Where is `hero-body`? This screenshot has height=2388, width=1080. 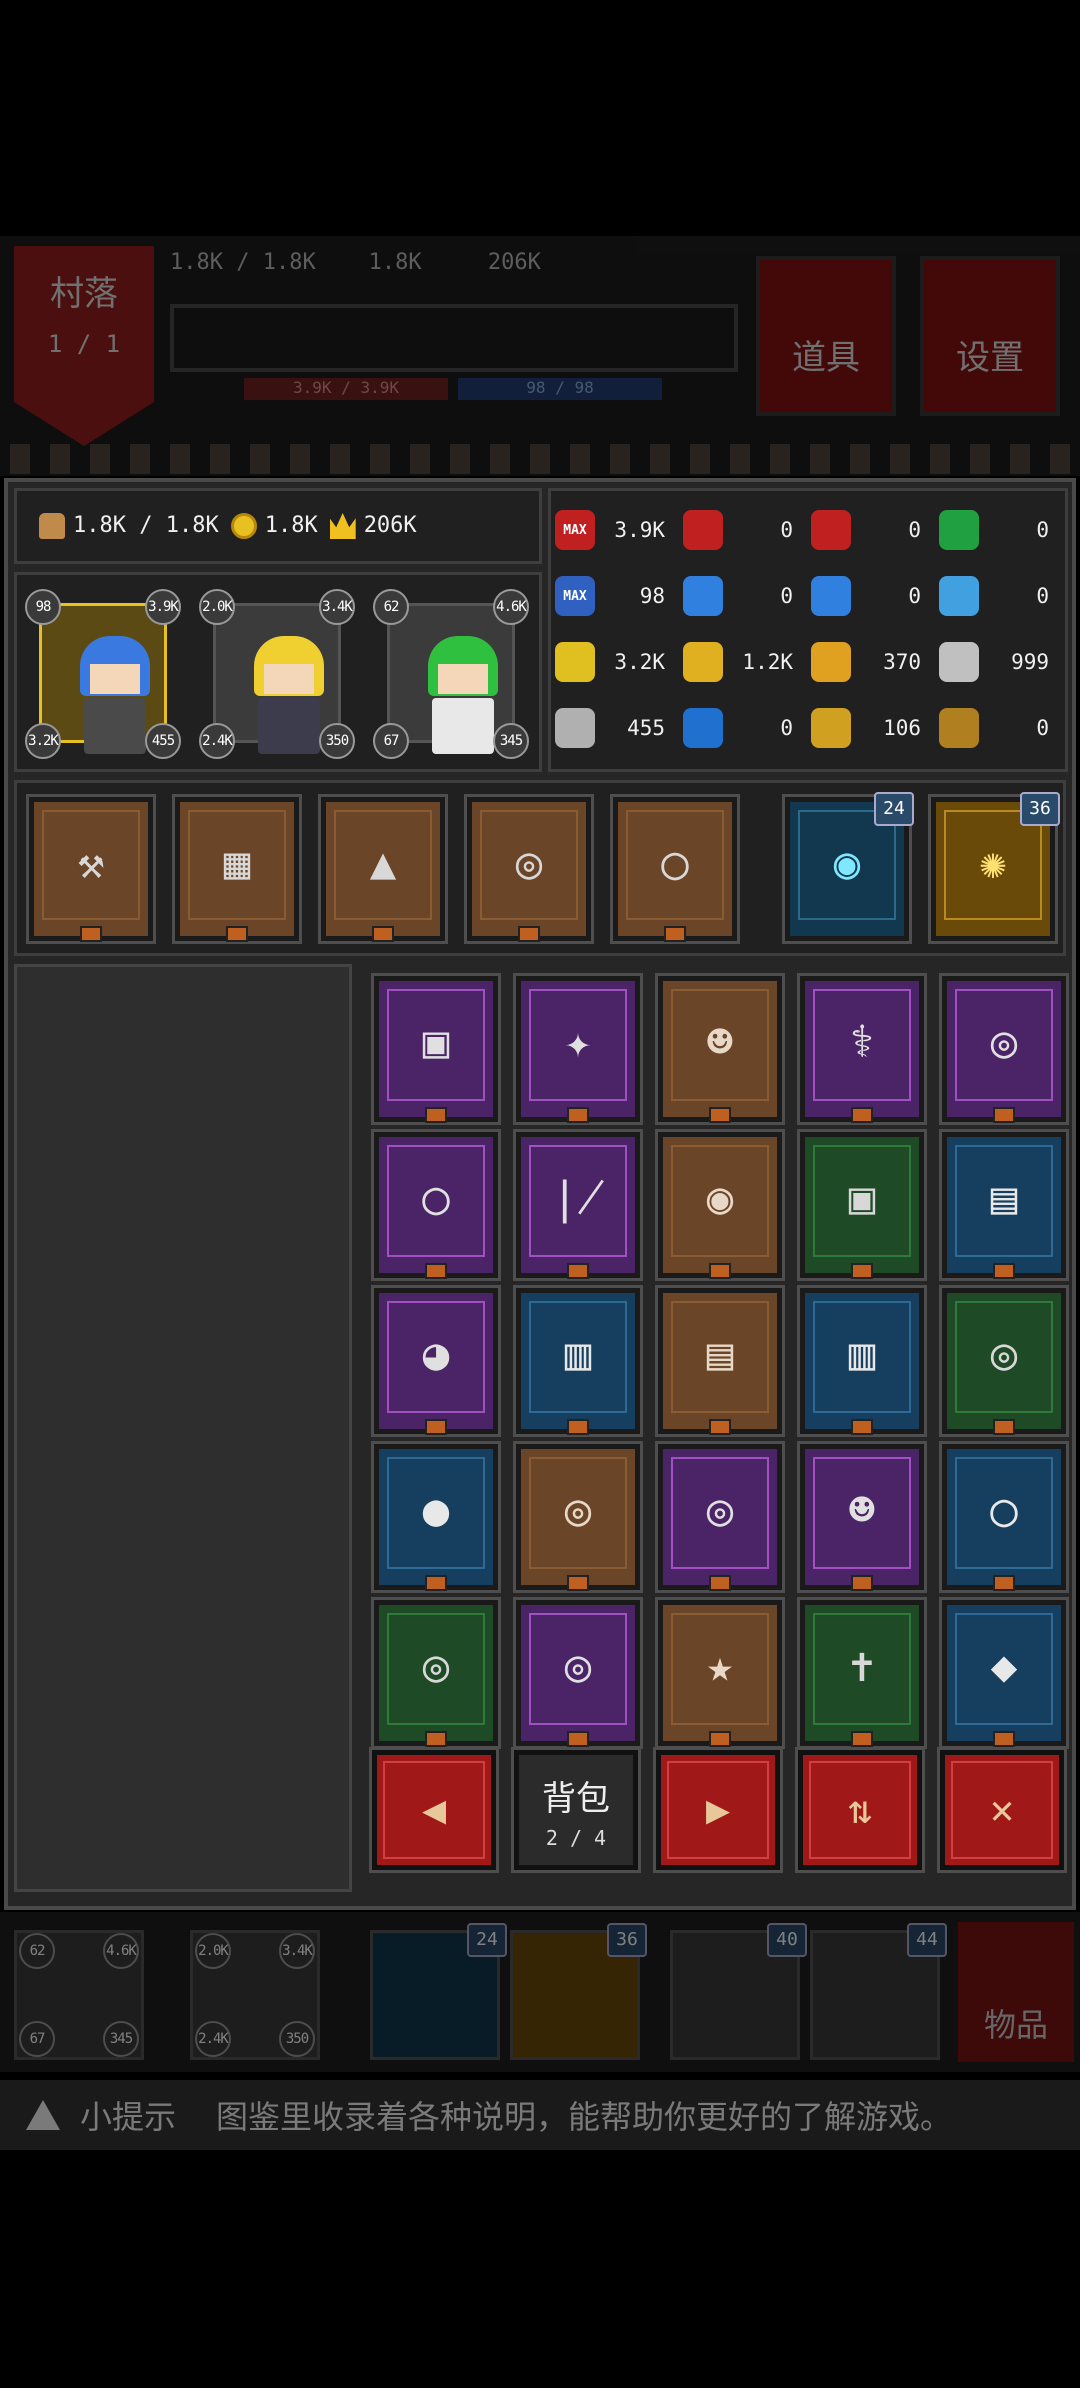 hero-body is located at coordinates (289, 726).